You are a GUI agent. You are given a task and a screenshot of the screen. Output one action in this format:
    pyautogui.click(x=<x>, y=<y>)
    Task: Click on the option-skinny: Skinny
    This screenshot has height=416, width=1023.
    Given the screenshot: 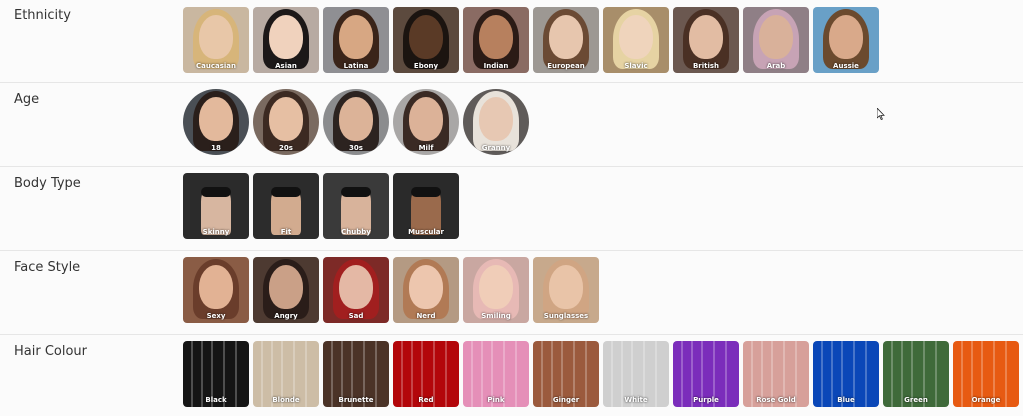 What is the action you would take?
    pyautogui.click(x=216, y=206)
    